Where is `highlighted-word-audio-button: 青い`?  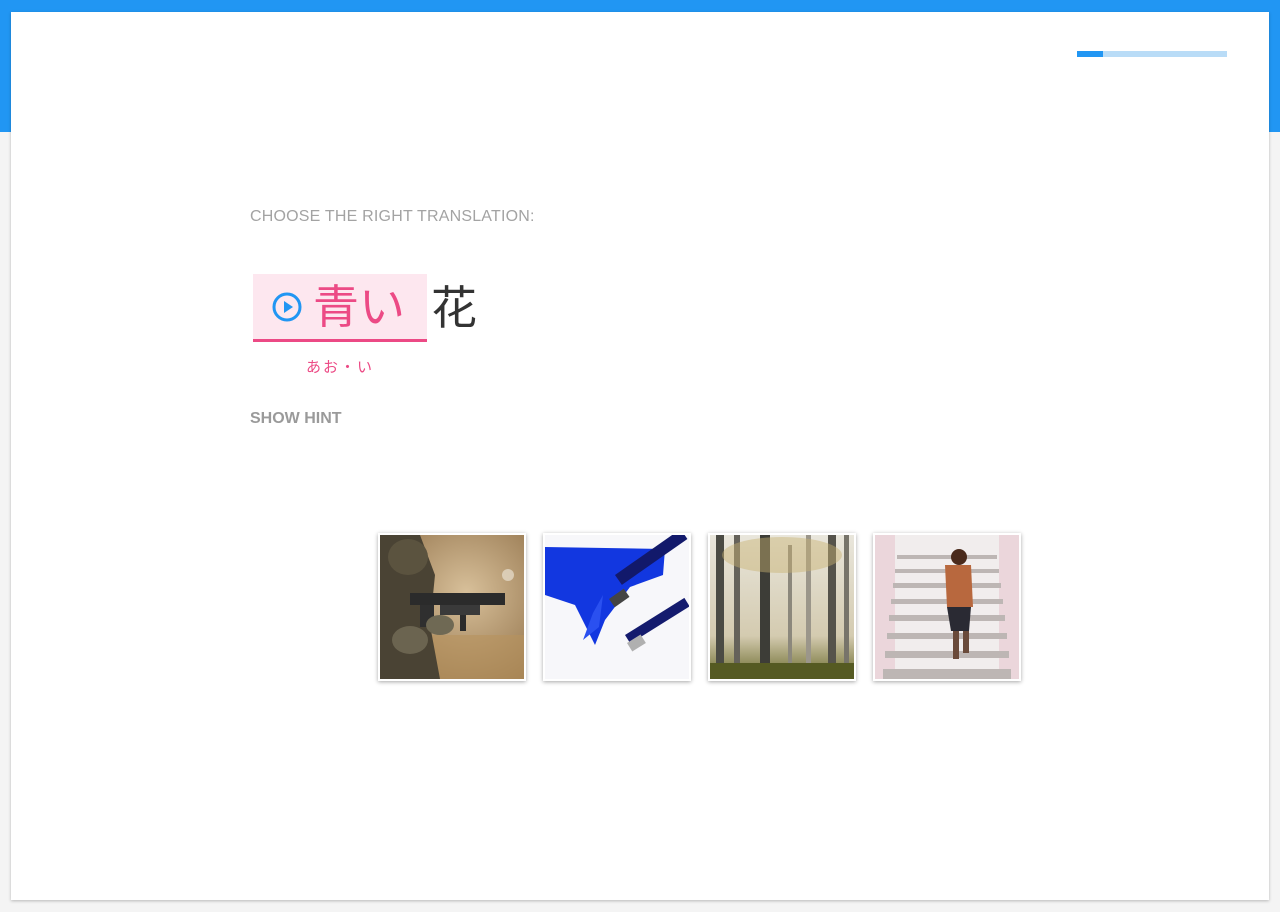 highlighted-word-audio-button: 青い is located at coordinates (340, 308).